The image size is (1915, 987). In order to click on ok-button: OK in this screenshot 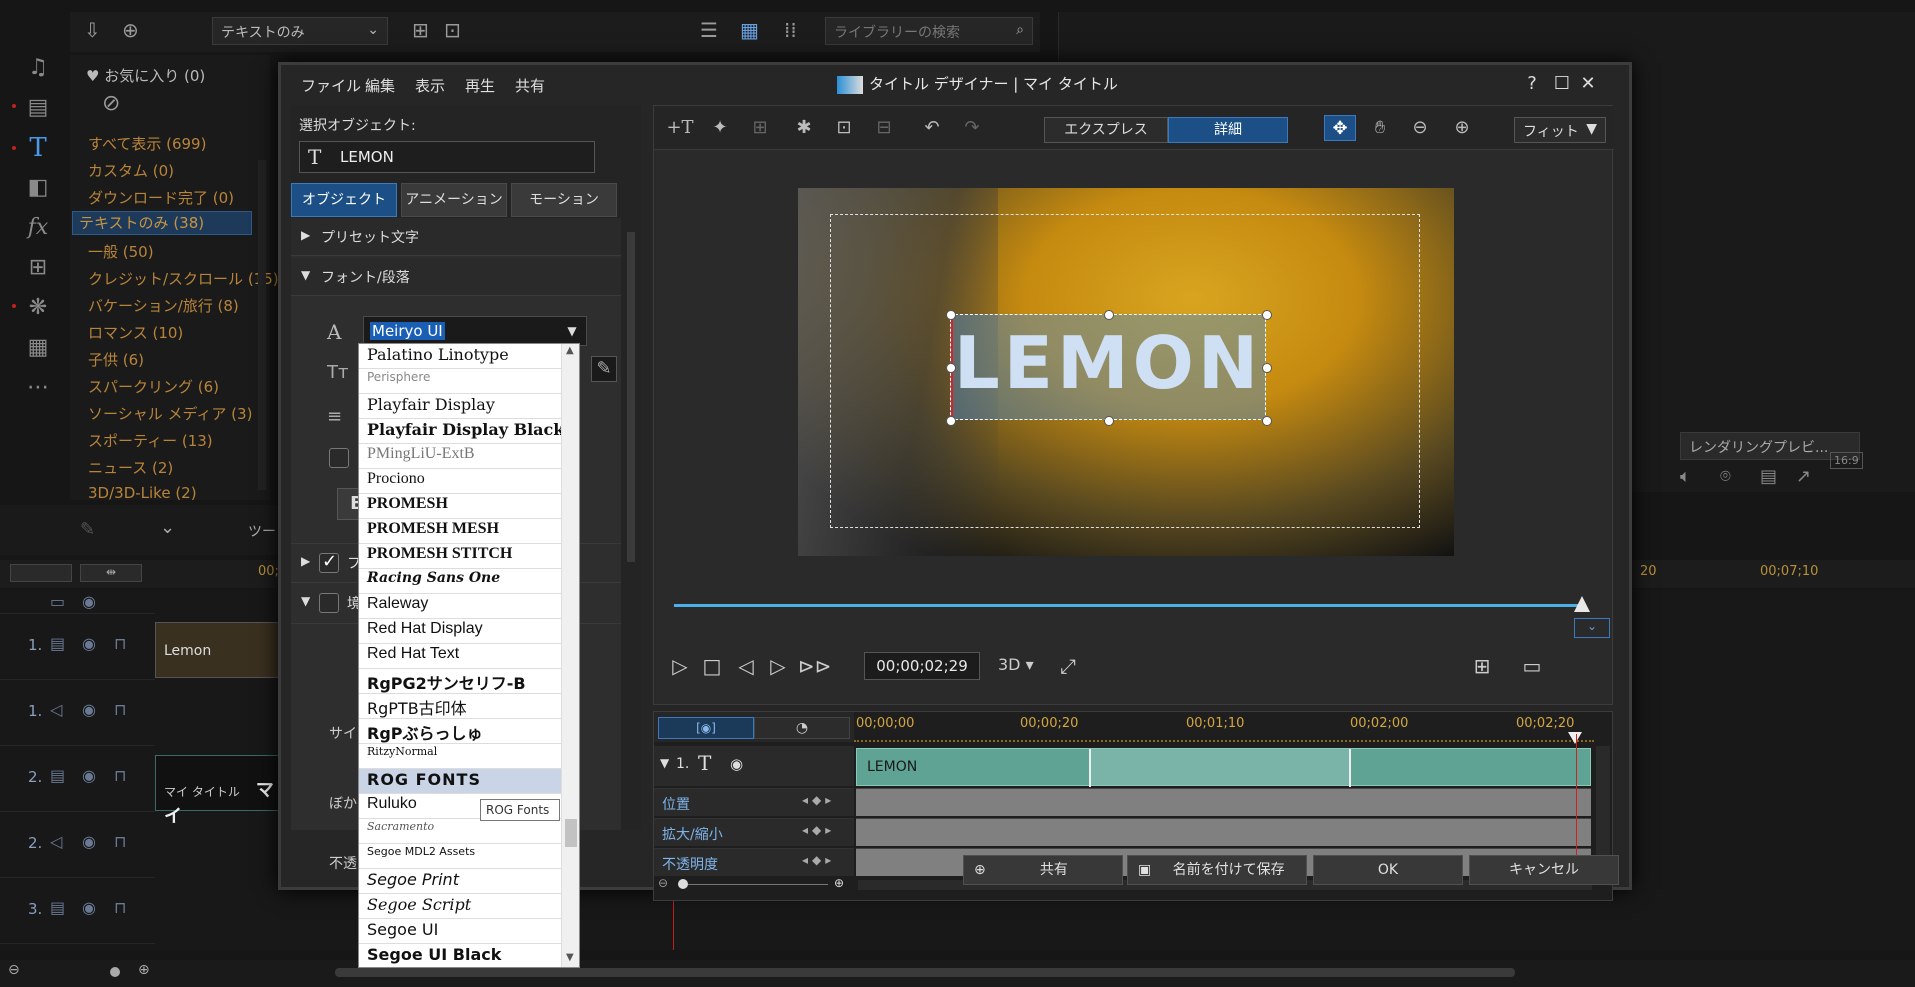, I will do `click(1388, 870)`.